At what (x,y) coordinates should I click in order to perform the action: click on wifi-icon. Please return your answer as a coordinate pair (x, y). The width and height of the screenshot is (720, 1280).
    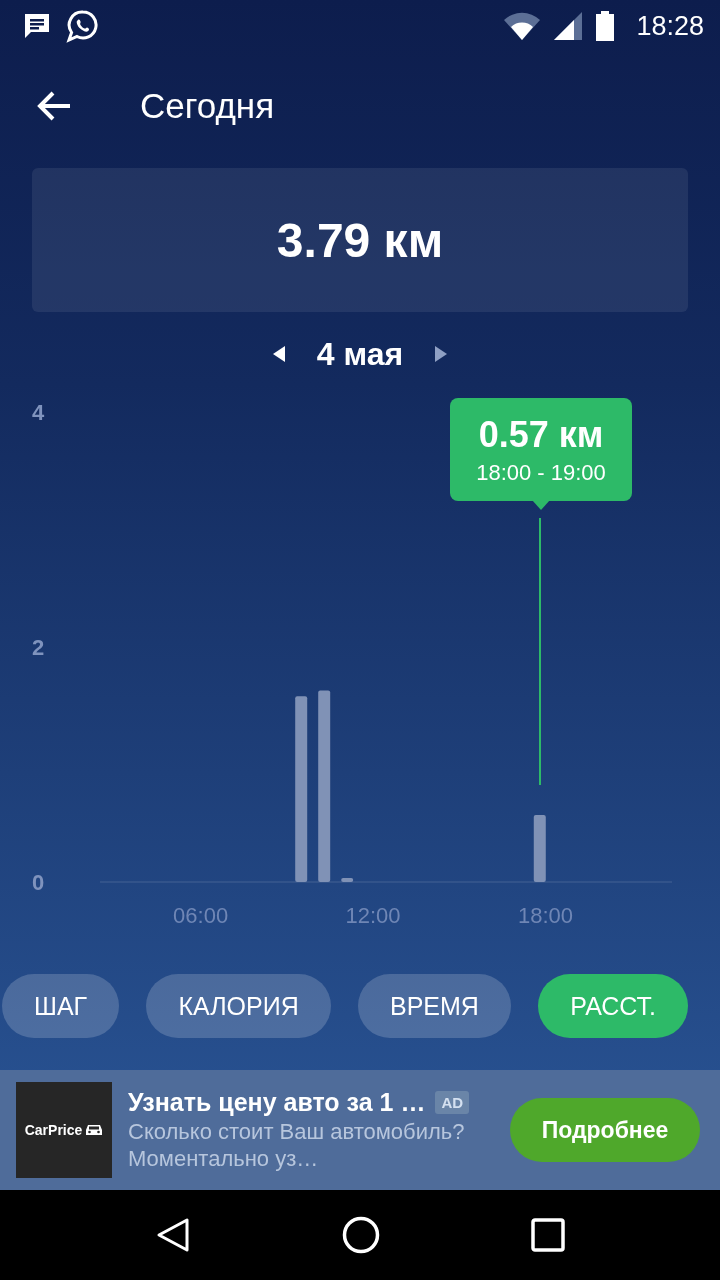
    Looking at the image, I should click on (522, 26).